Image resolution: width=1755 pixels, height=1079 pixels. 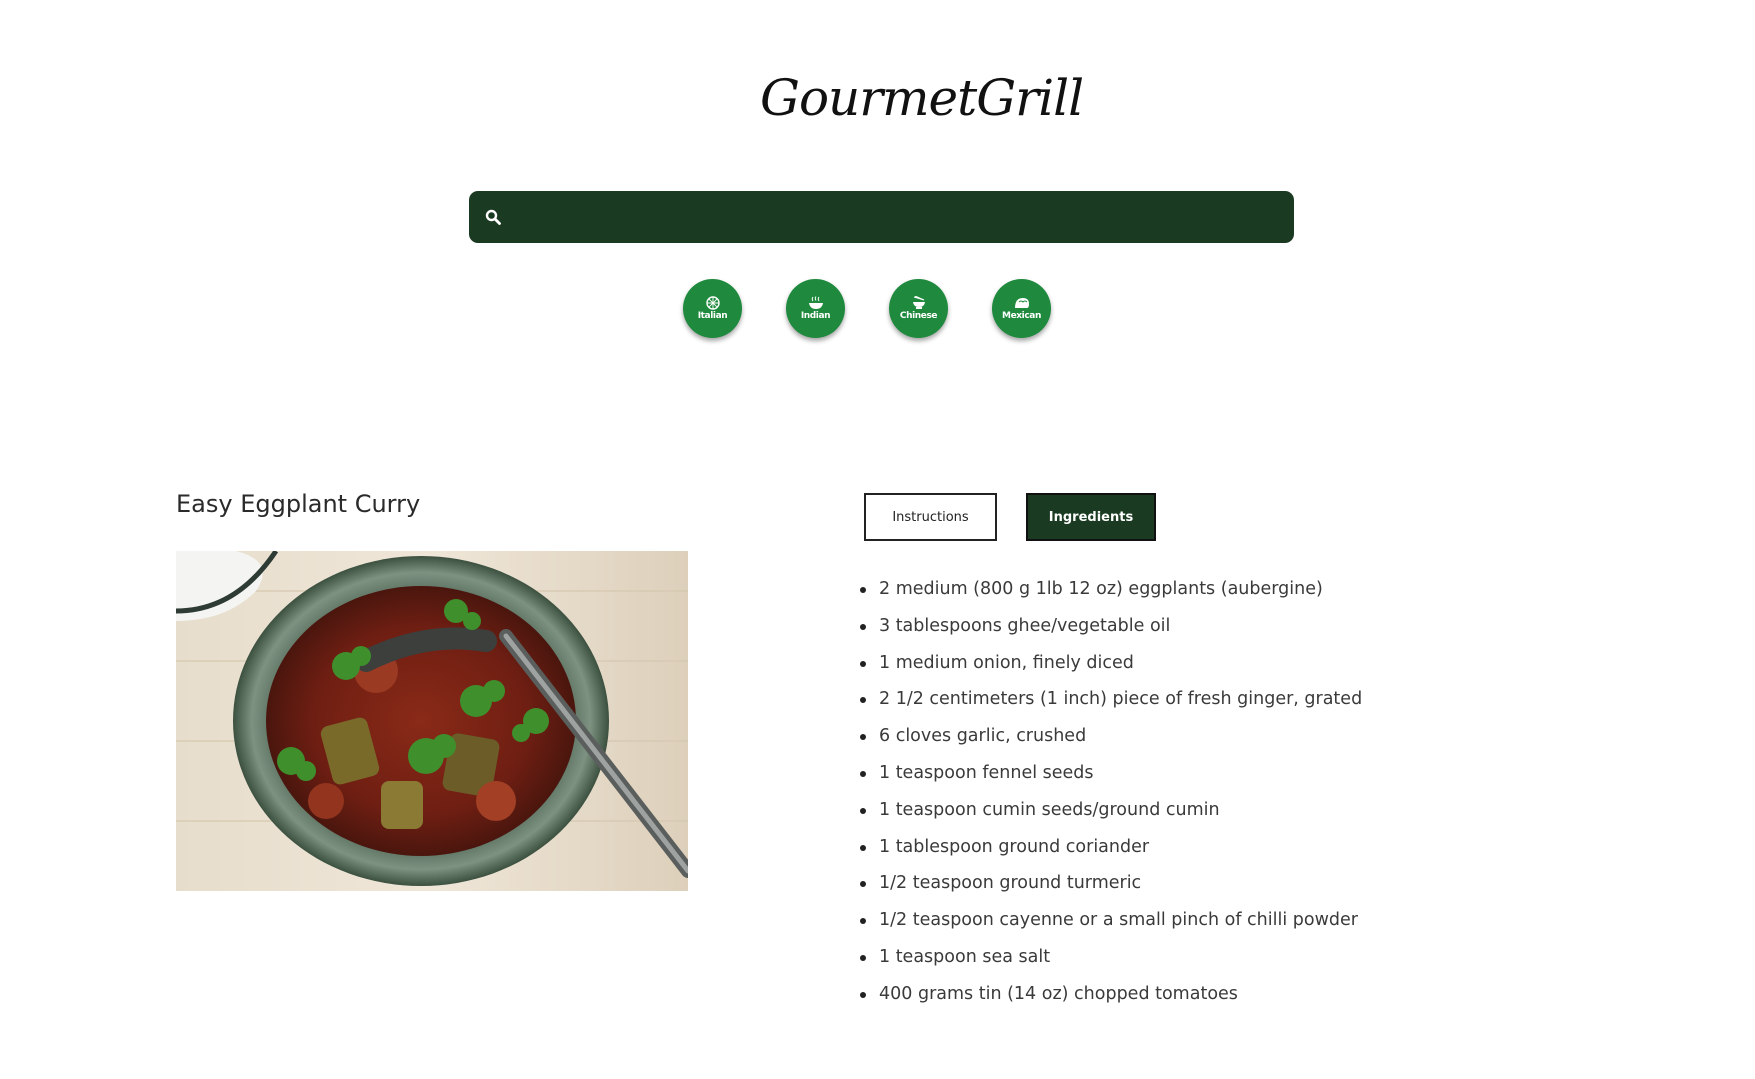 I want to click on recipe-photo, so click(x=432, y=721).